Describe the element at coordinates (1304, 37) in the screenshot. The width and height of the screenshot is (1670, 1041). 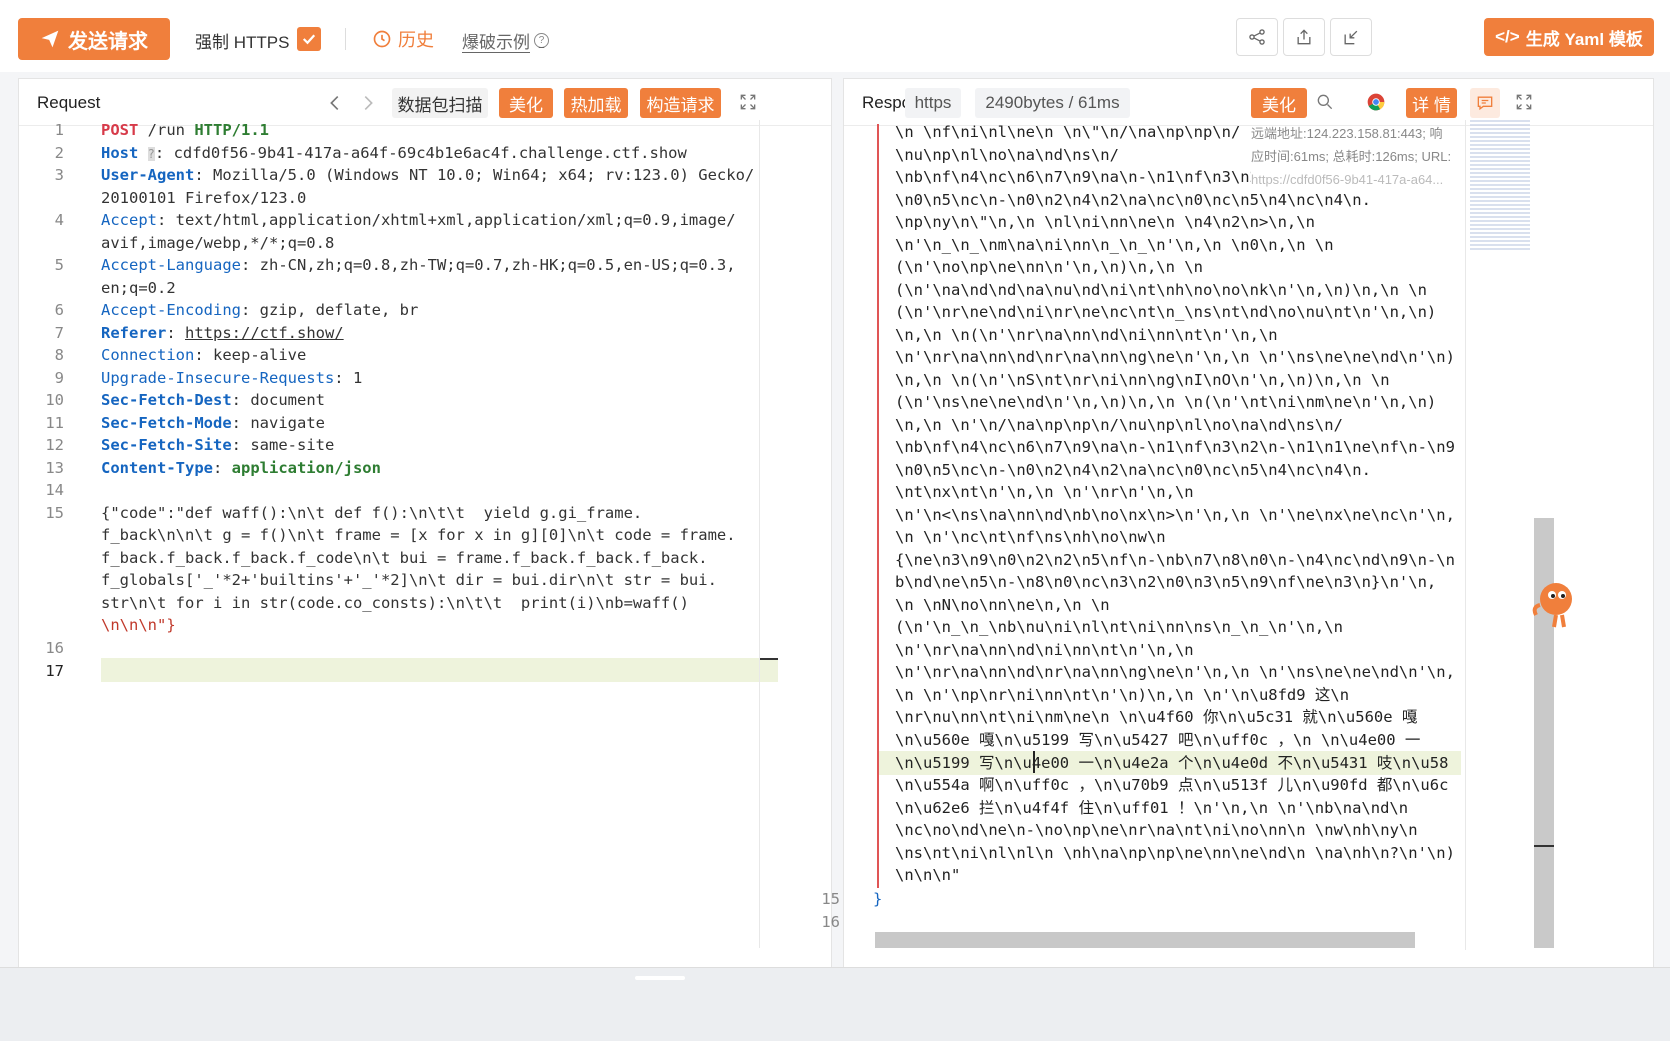
I see `export-button` at that location.